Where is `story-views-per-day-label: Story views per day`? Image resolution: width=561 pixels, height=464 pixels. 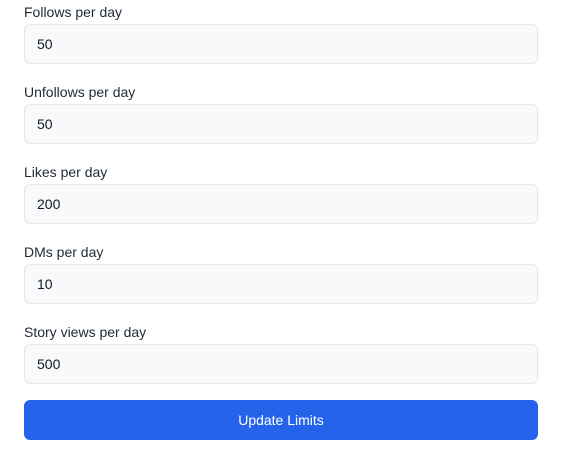 story-views-per-day-label: Story views per day is located at coordinates (85, 332).